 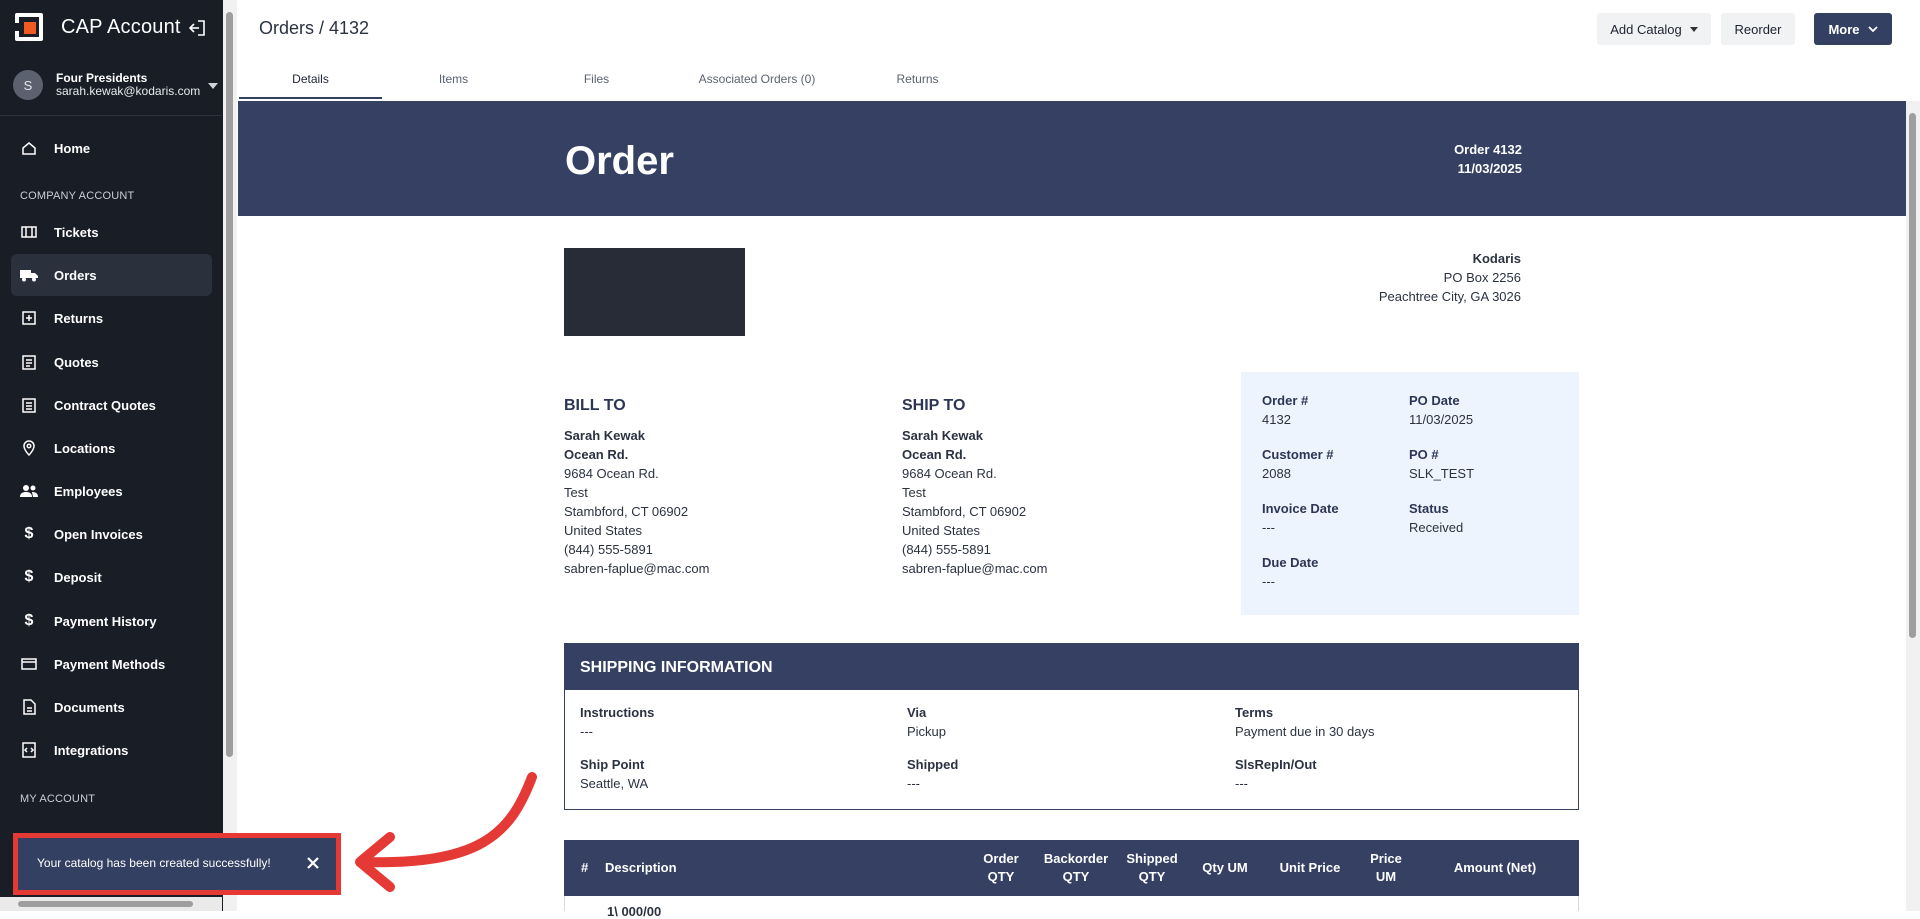 I want to click on sidebar-item-label: Integrations, so click(x=91, y=750).